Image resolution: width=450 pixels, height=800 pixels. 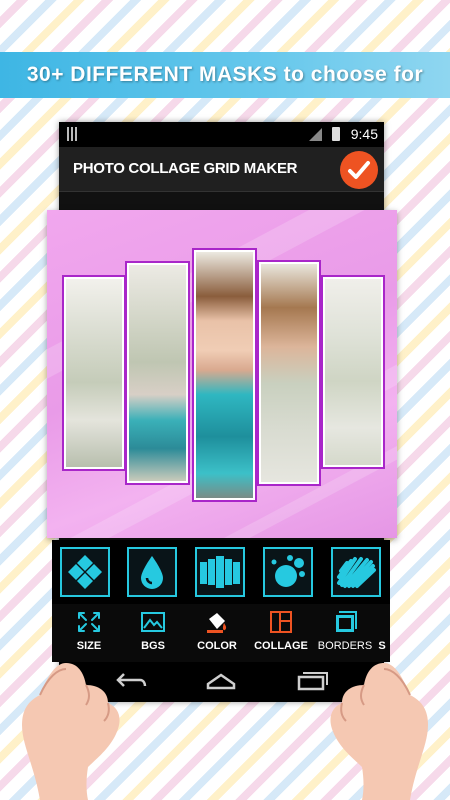 I want to click on promo-banner: 30+ DIFFERENT MASKS to choose for, so click(x=225, y=75).